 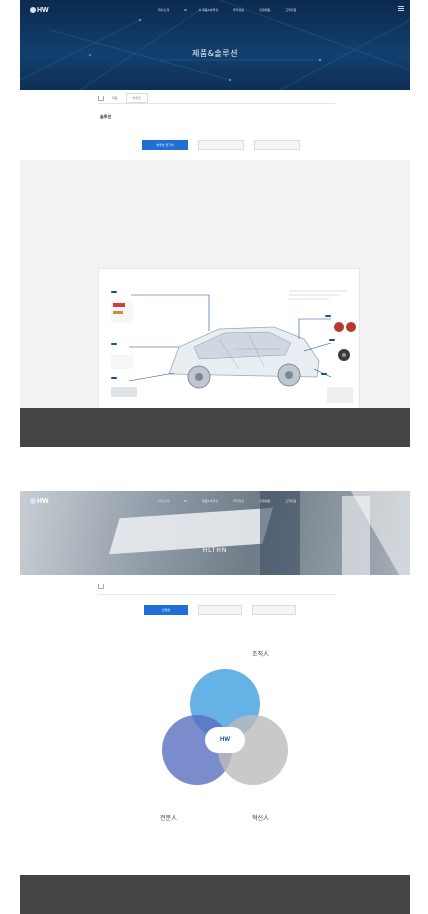 I want to click on careers-tabs: 인재상, so click(x=220, y=610).